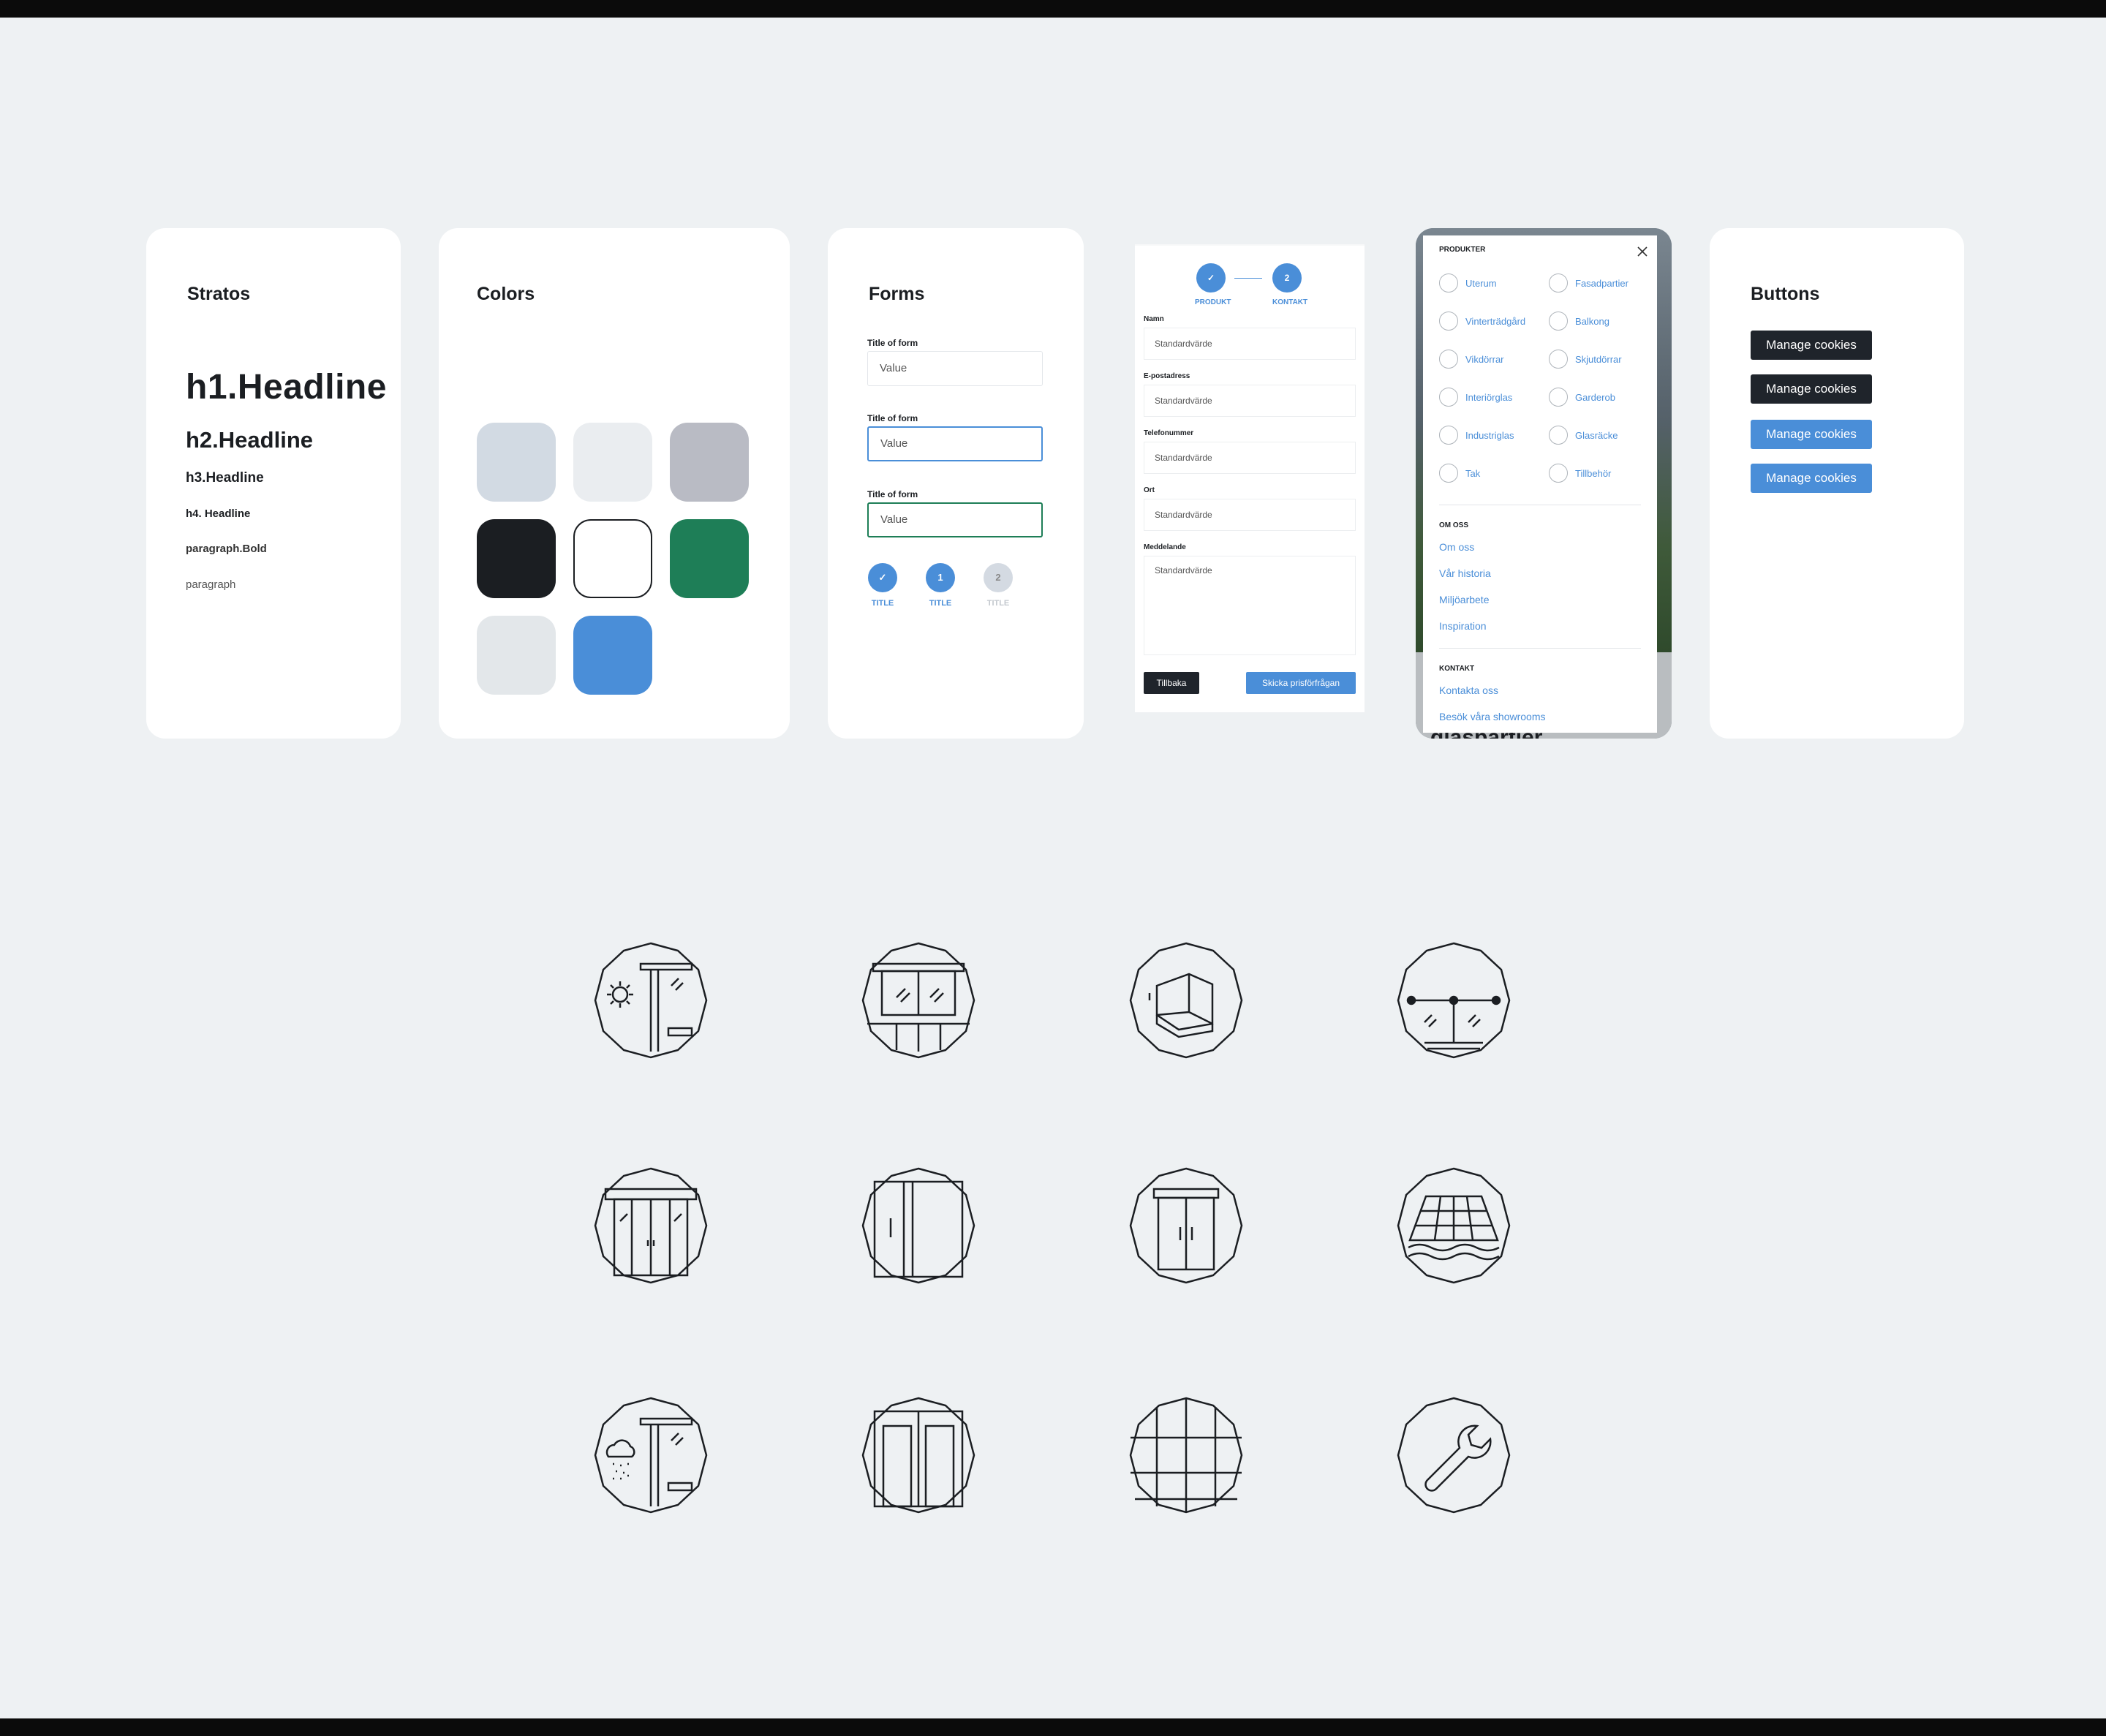  Describe the element at coordinates (918, 1455) in the screenshot. I see `double-doors-icon` at that location.